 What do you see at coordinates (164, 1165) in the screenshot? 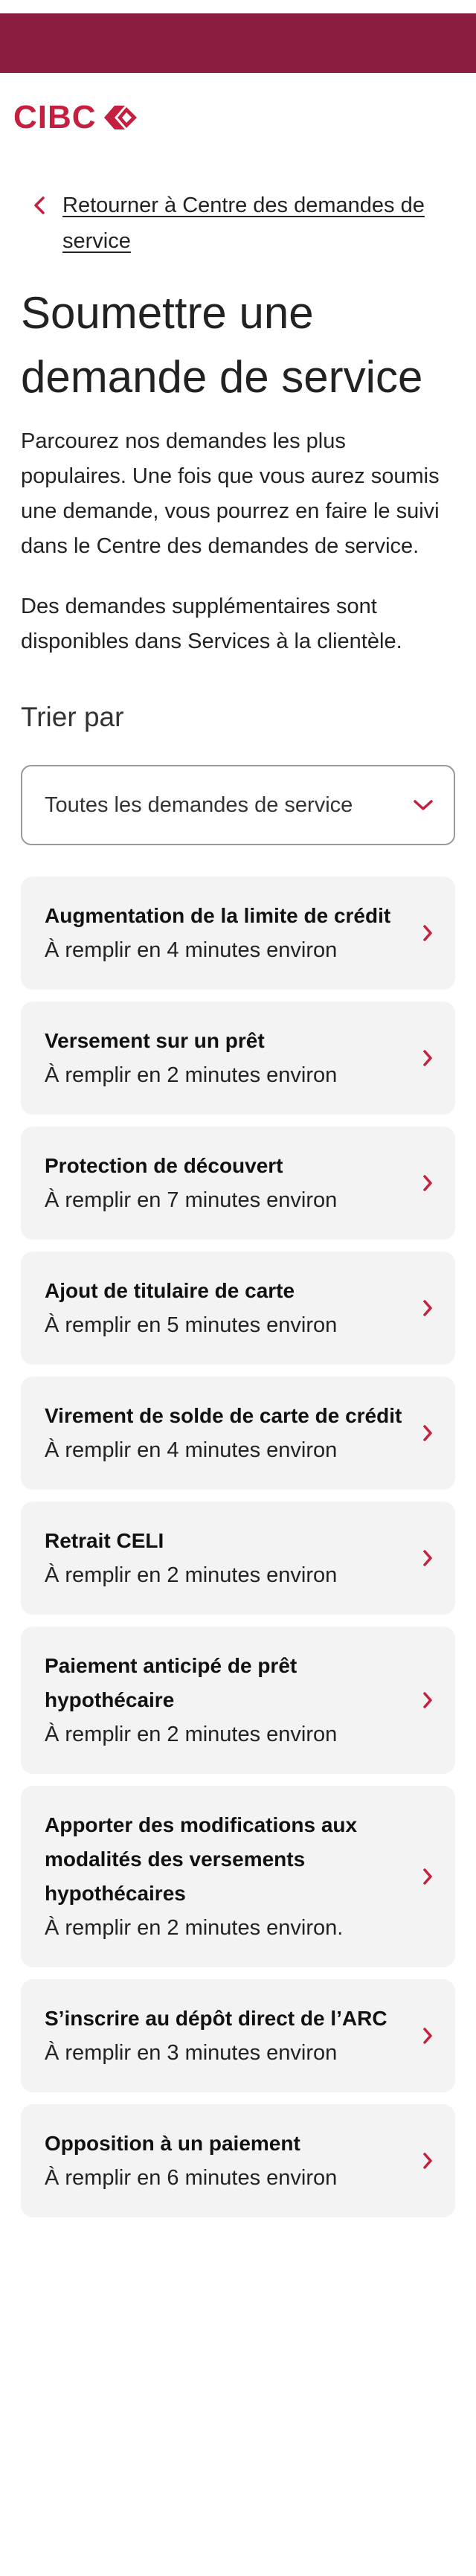
I see `request-title: Protection de découvert` at bounding box center [164, 1165].